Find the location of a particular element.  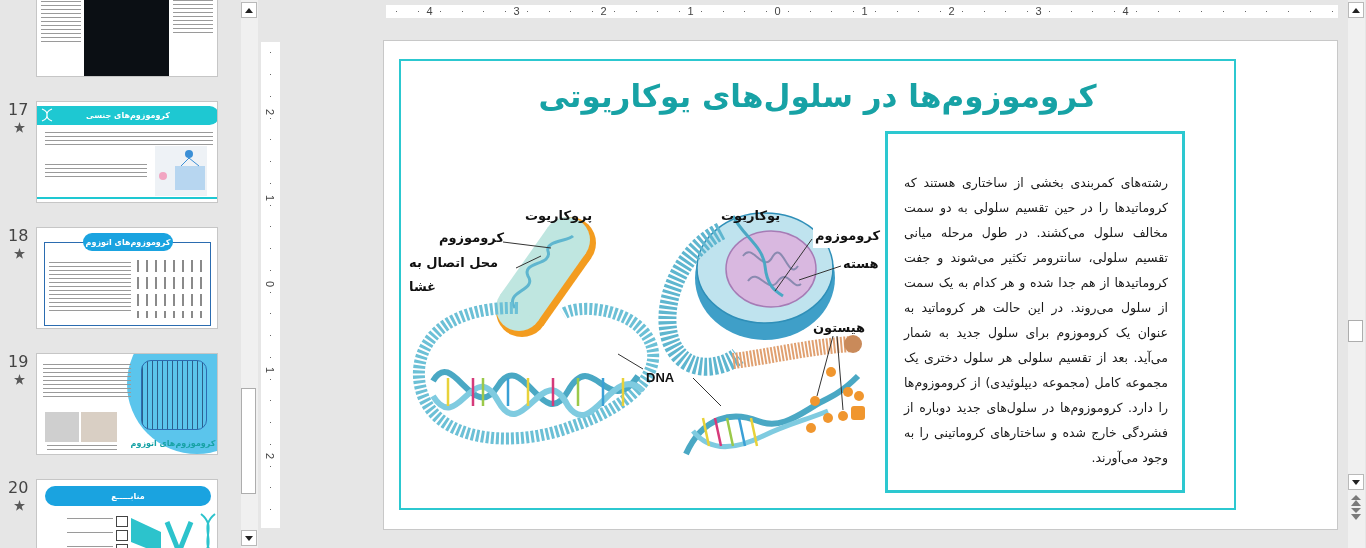

body-paragraph: رشته‌های کمربندی بخشی از ساختاری هستند که کروماتیدها را در حین تقسیم سلولی به دو سمت مخالف سلول می‌کشند. در طول مرحله میانی تقسیم سلولی، سانترومر تکثیر می‌شوند و جفت کروماتیدها از هم جدا شده و هر کدام به یک سمت از سلول می‌روند. در این حالت هر کروماتید به عنوان یک کروموزوم برای سلول جدید به شمار می‌آید. بعد از تقسیم سلولی هر سلول دختری یک مجموعه کامل (مجموعه دیپلوئیدی) از کروموزوم‌ها را دارد. کروموزوم‌ها در سلول‌های جدید دوباره از فشردگی خارج شده و ساختارهای کروماتینی را به وجود می‌آورند. is located at coordinates (1036, 321).